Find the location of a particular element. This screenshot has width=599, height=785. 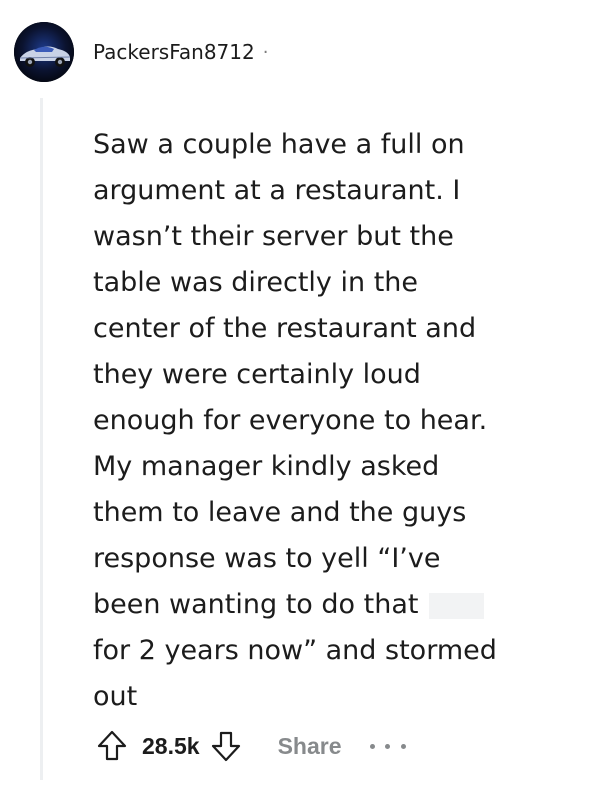

redacted-block is located at coordinates (457, 605).